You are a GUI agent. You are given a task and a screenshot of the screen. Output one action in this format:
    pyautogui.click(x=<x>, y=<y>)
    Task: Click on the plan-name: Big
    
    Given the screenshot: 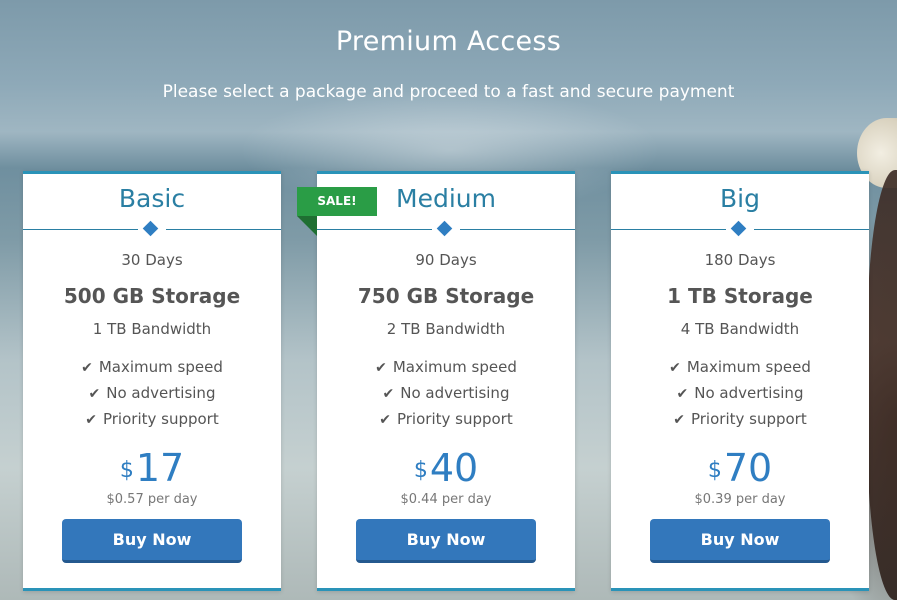 What is the action you would take?
    pyautogui.click(x=740, y=198)
    